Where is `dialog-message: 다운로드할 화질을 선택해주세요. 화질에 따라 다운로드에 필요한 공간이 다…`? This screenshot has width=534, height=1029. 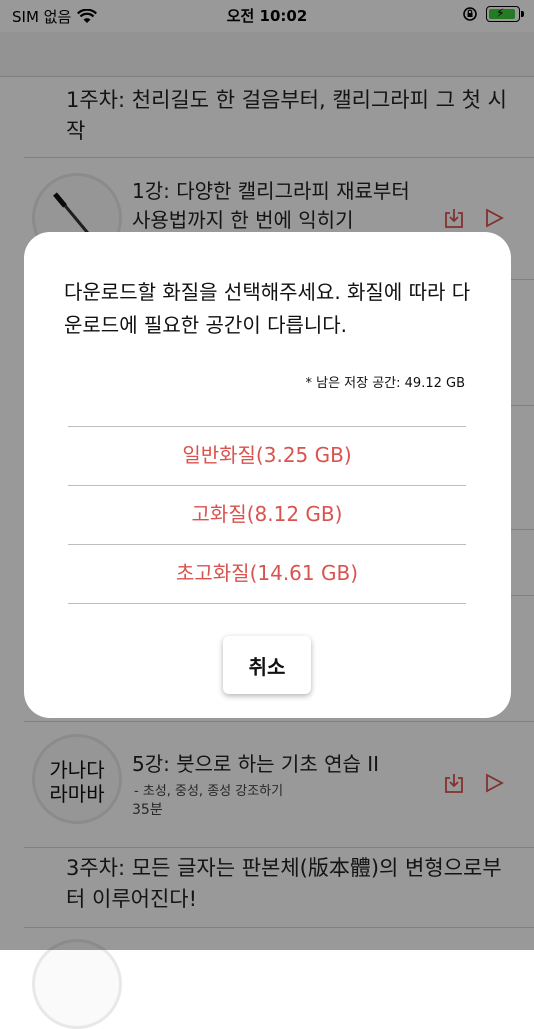 dialog-message: 다운로드할 화질을 선택해주세요. 화질에 따라 다운로드에 필요한 공간이 다… is located at coordinates (267, 308).